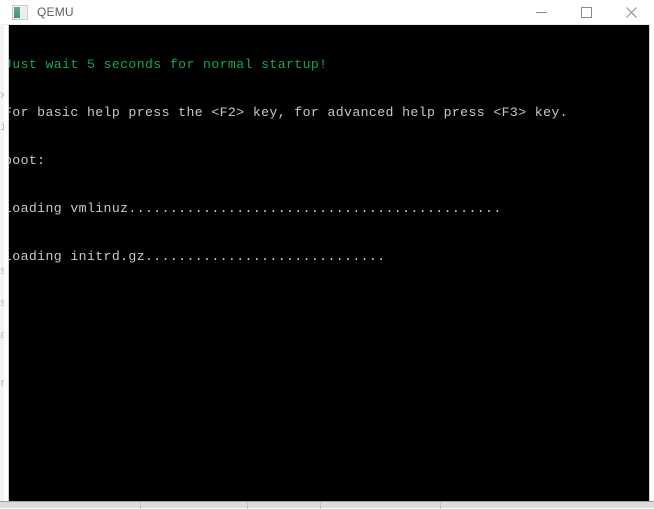 The image size is (654, 509). What do you see at coordinates (329, 12) in the screenshot?
I see `window-titlebar: QEMU` at bounding box center [329, 12].